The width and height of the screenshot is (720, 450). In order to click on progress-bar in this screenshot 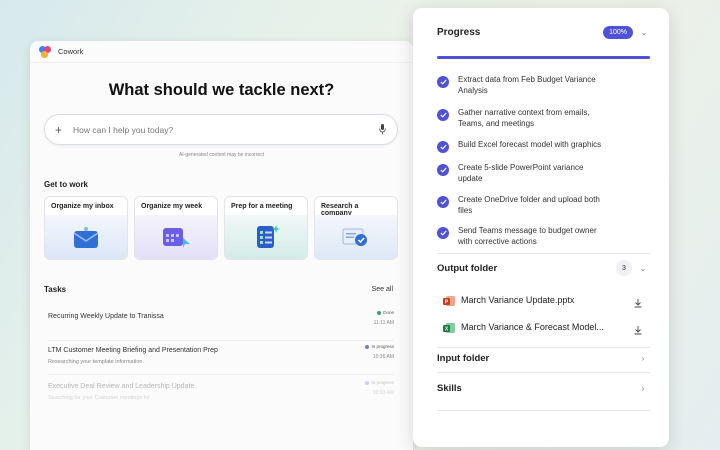, I will do `click(543, 57)`.